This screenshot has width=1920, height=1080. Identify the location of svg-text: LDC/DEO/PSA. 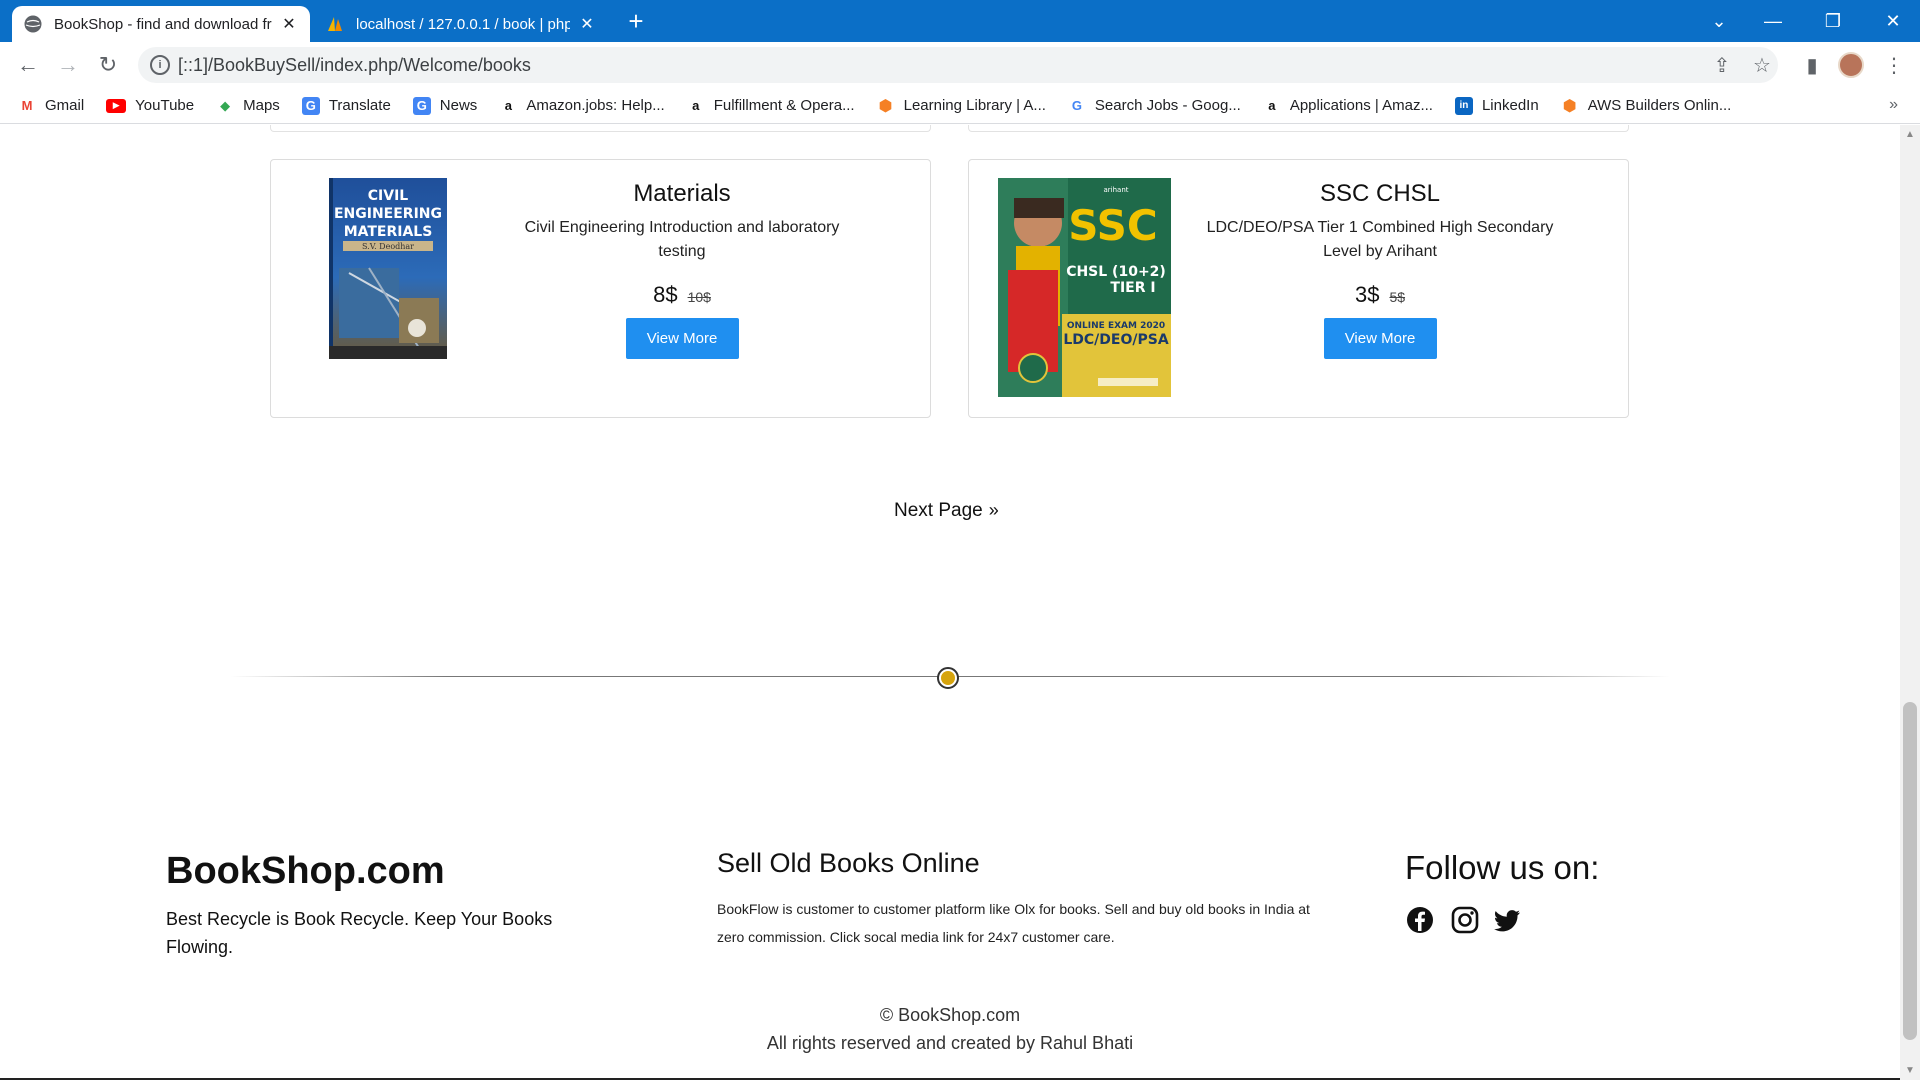
(1115, 340).